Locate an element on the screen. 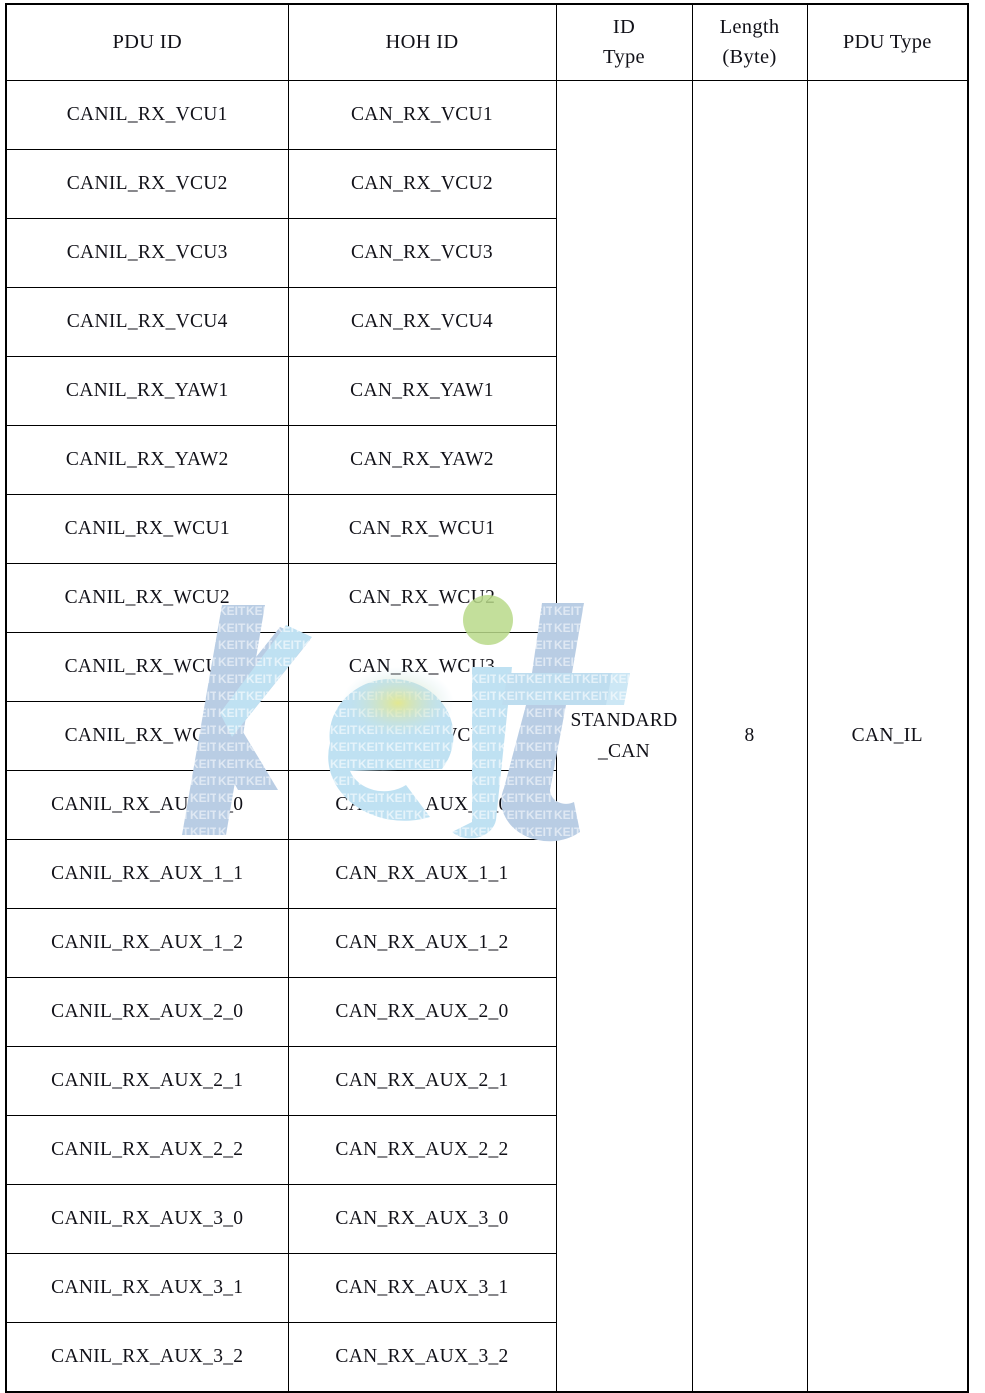 This screenshot has width=985, height=1393. cell-id-type-line2: _CAN is located at coordinates (624, 751).